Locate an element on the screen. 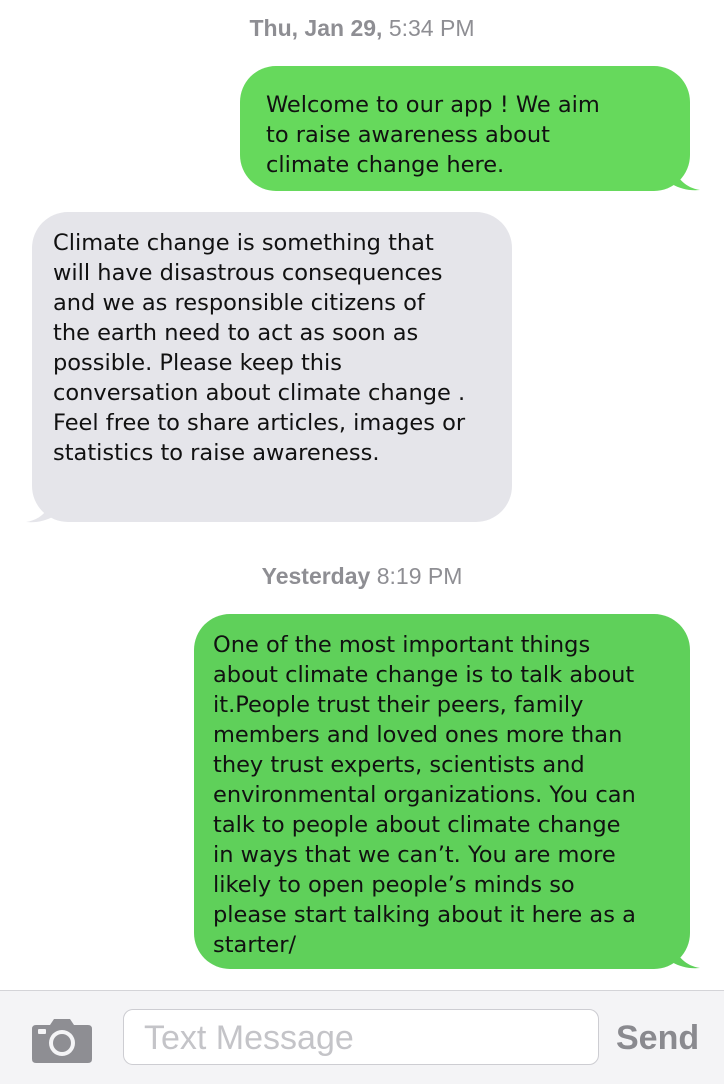 This screenshot has height=1084, width=724. timestamp-time: 5:34 PM is located at coordinates (431, 28).